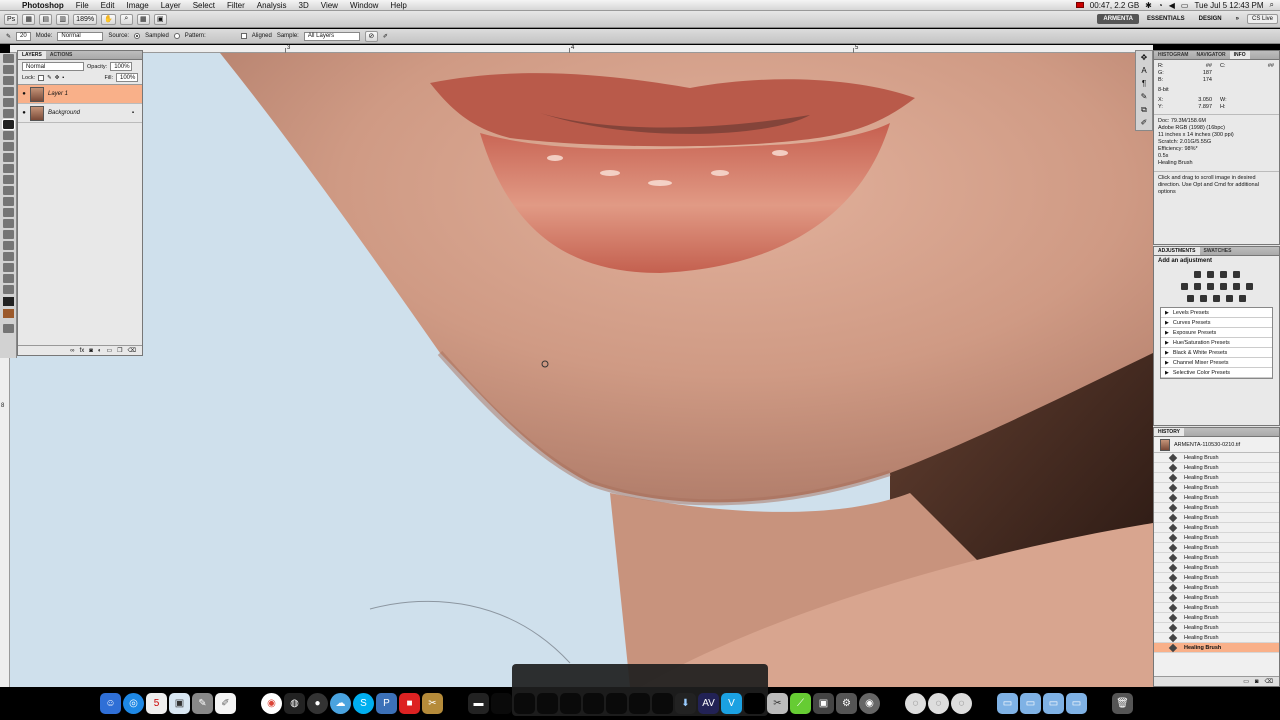 The width and height of the screenshot is (1280, 720). Describe the element at coordinates (1210, 286) in the screenshot. I see `color-balance-icon` at that location.